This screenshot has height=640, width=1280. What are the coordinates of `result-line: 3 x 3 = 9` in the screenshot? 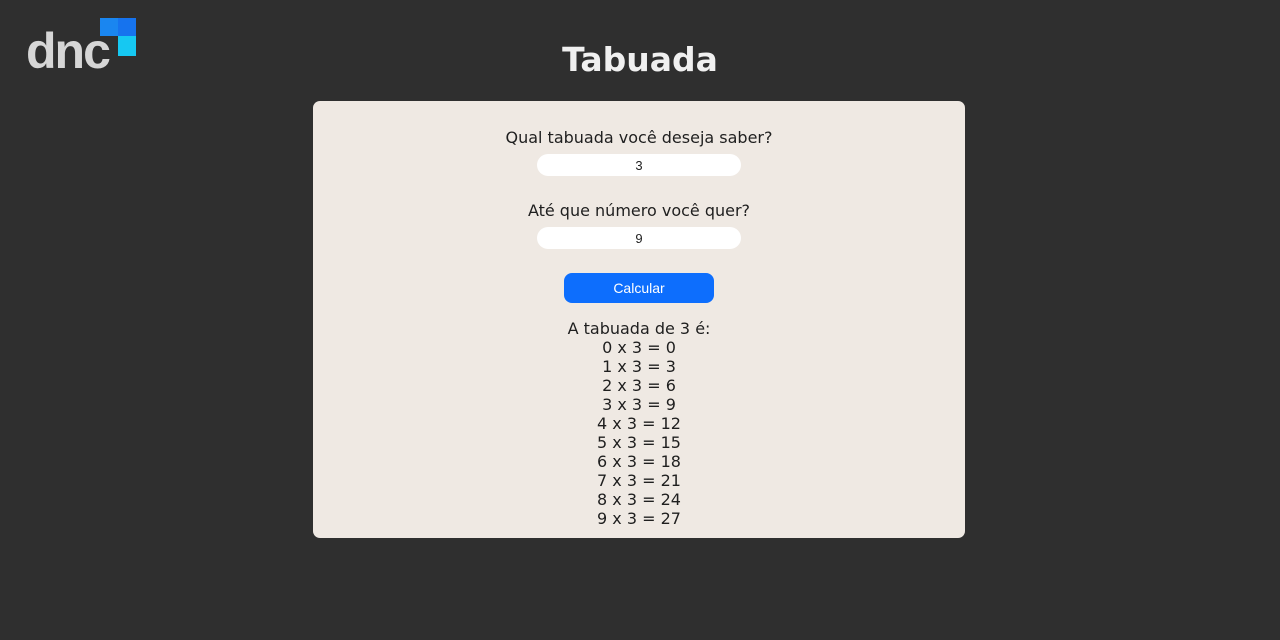 It's located at (639, 404).